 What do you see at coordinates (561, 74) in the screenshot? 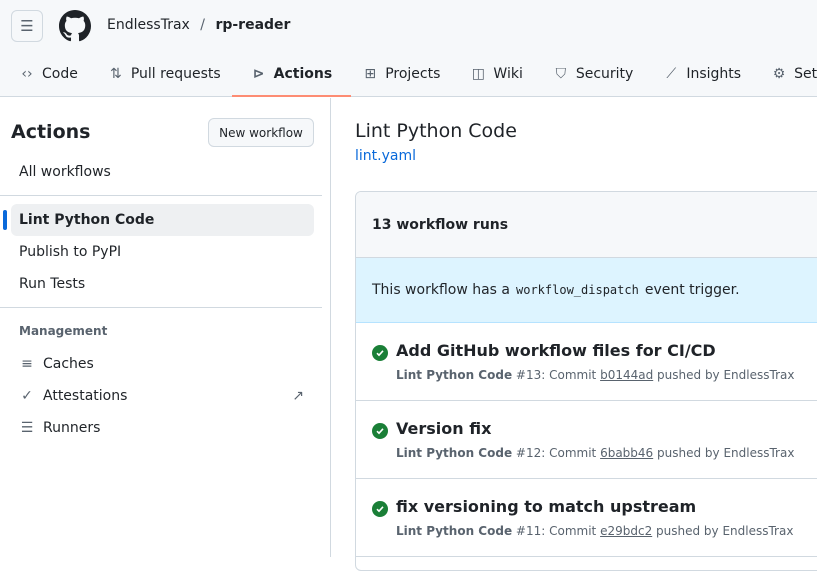
I see `shield-icon: ⛉` at bounding box center [561, 74].